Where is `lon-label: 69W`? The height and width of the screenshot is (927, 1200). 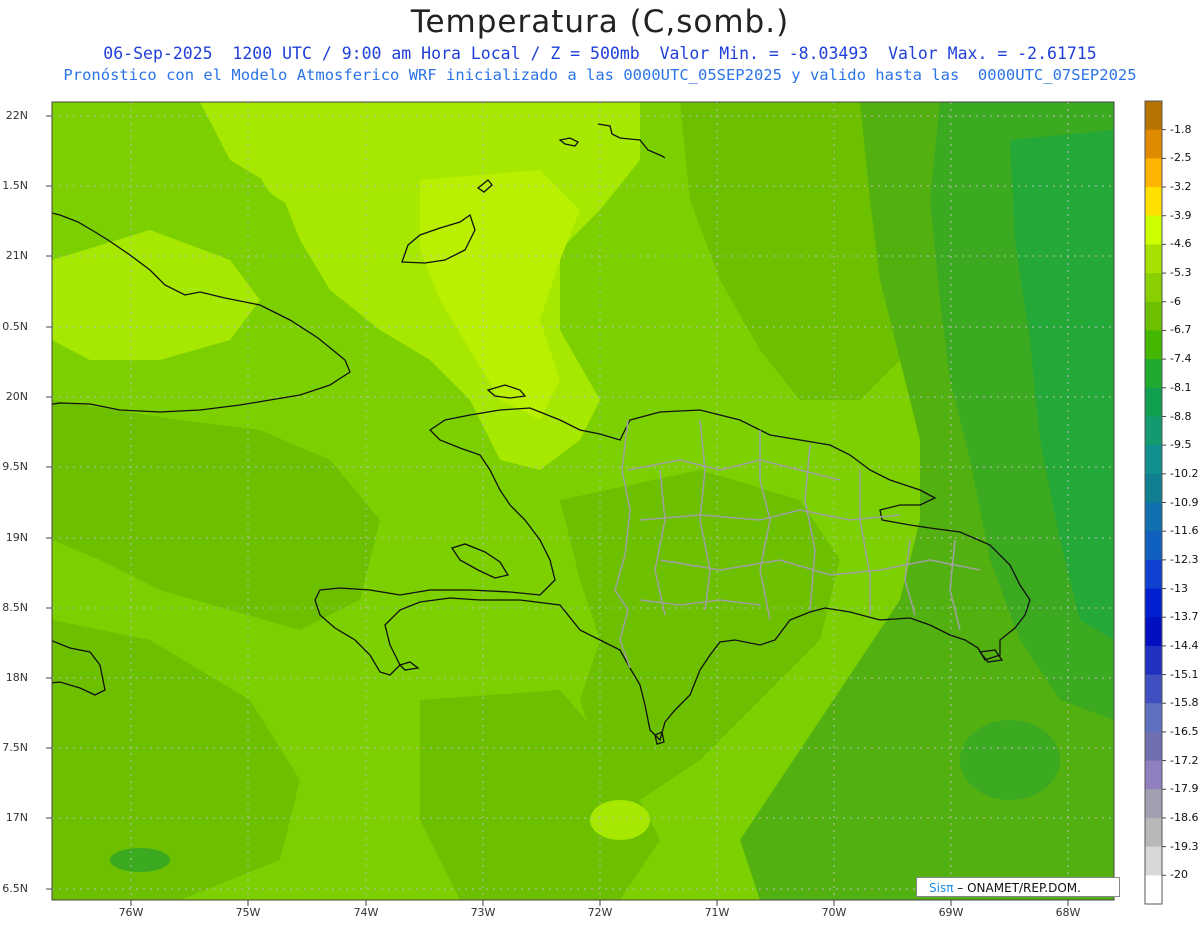
lon-label: 69W is located at coordinates (951, 912).